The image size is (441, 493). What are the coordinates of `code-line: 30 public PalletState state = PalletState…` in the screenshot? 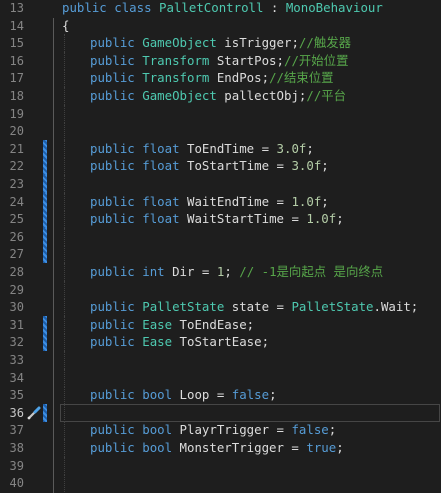 It's located at (220, 307).